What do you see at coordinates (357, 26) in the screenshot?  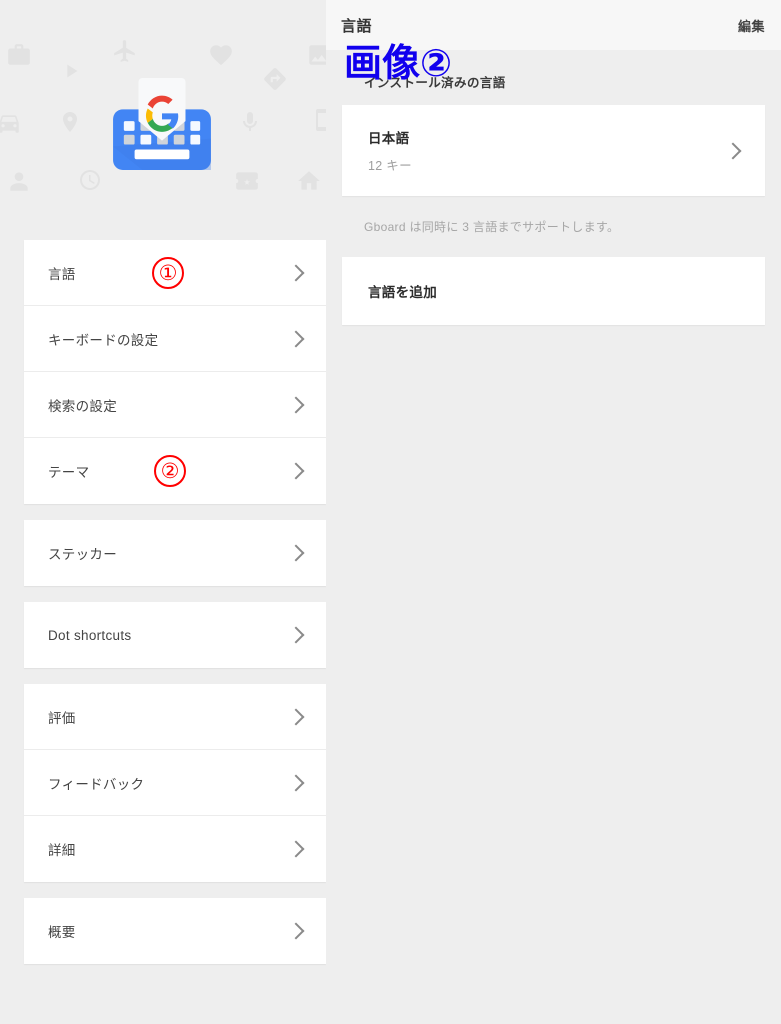 I see `page-title: 言語` at bounding box center [357, 26].